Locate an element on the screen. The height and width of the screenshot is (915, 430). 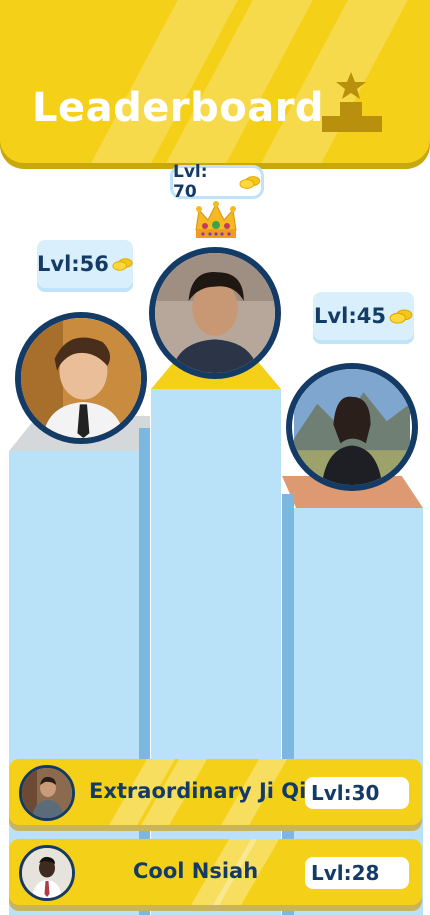
list-item: Extraordinary Ji Qi Lvl:30 is located at coordinates (215, 792).